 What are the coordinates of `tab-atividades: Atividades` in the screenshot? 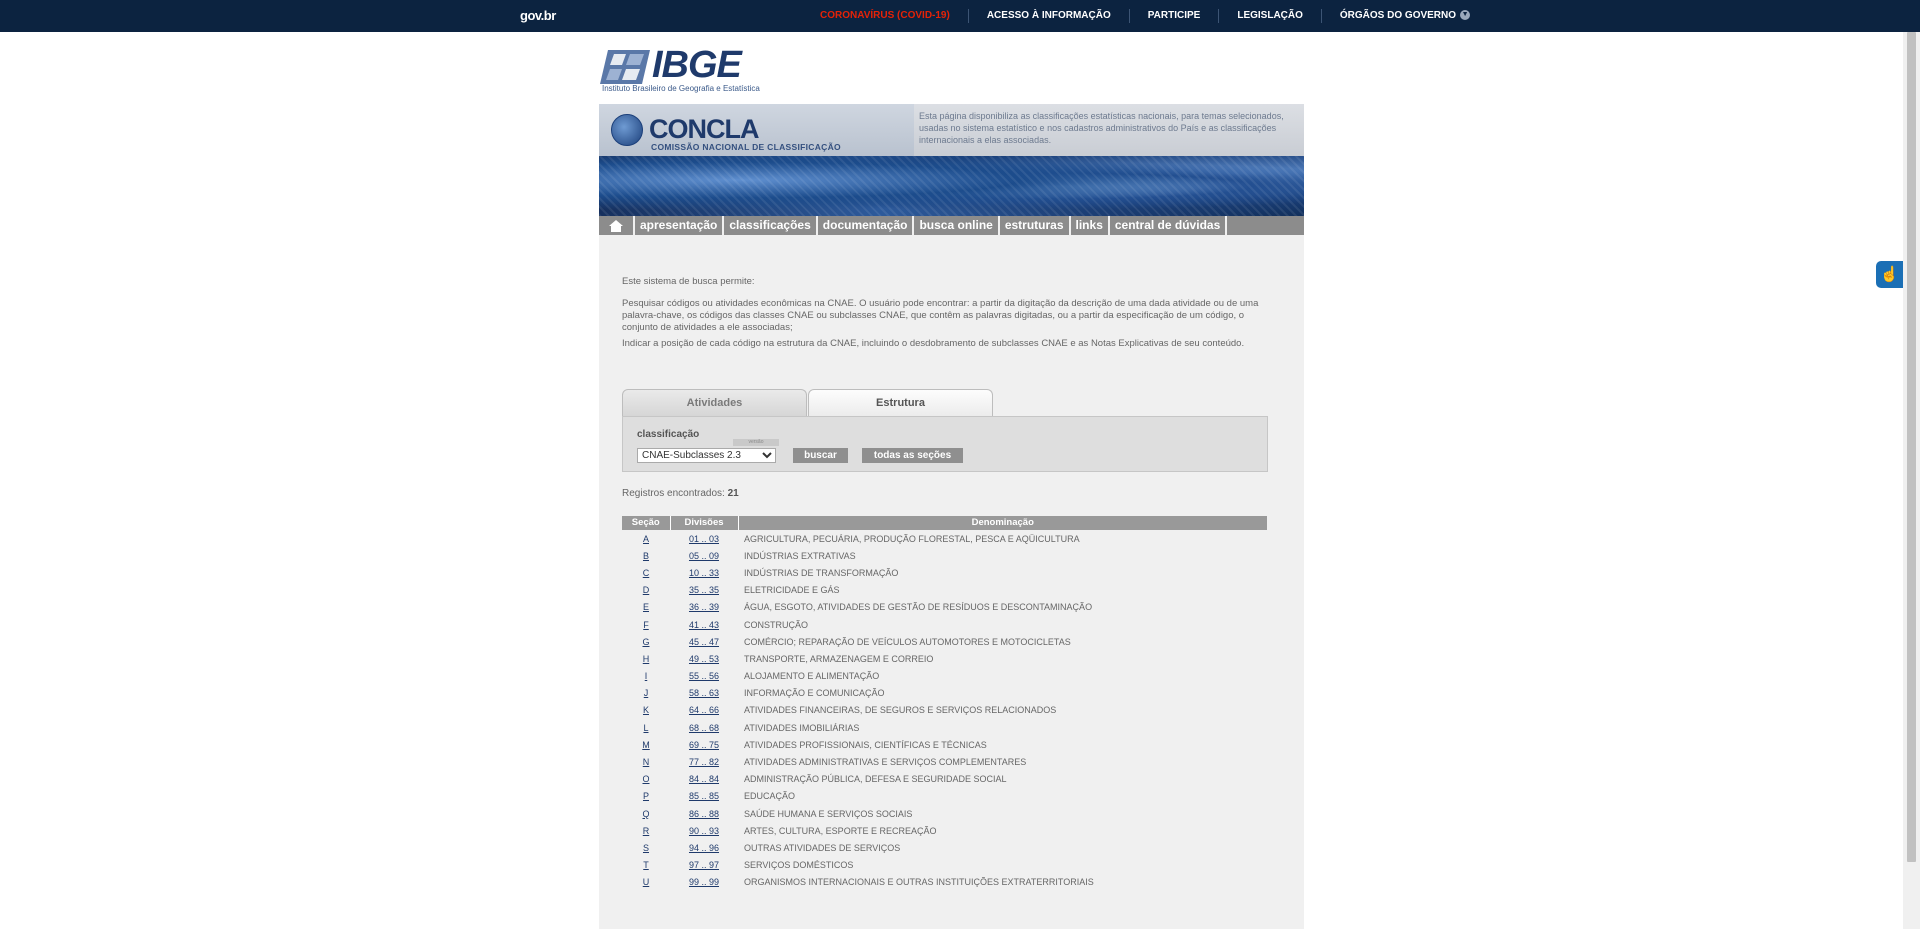 It's located at (714, 402).